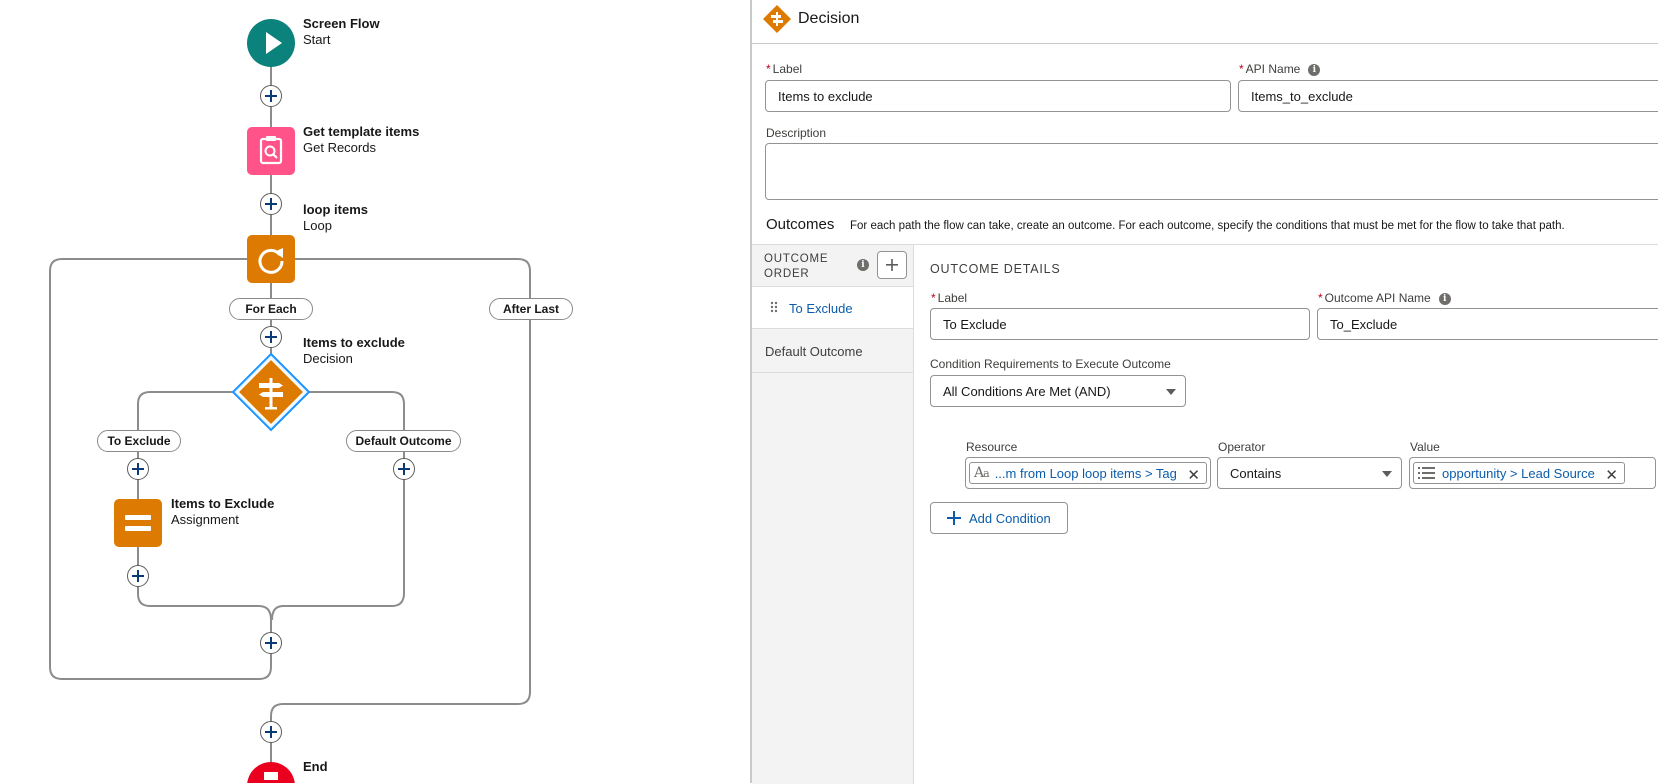  Describe the element at coordinates (774, 308) in the screenshot. I see `drag-handle-icon` at that location.